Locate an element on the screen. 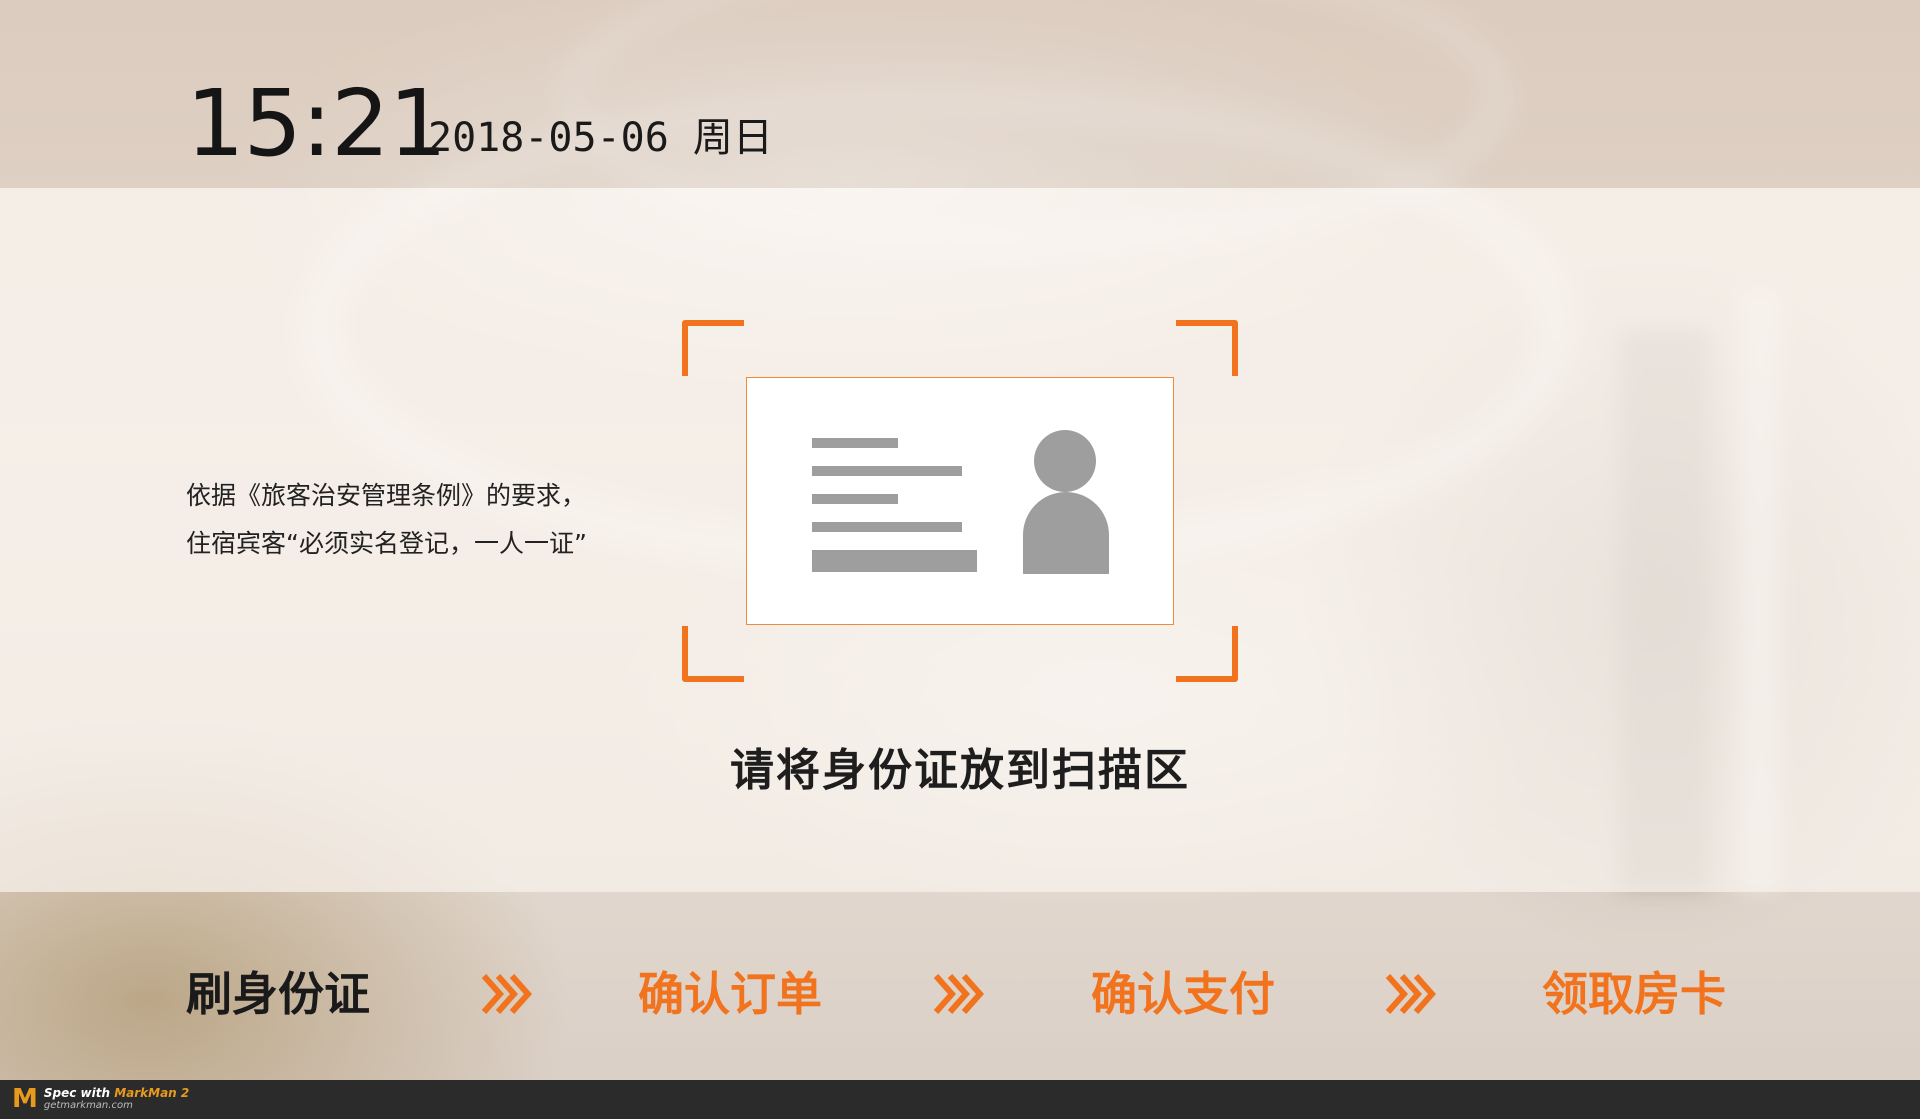 Image resolution: width=1920 pixels, height=1119 pixels. notice-line: 住宿宾客“必须实名登记，一人一证” is located at coordinates (386, 543).